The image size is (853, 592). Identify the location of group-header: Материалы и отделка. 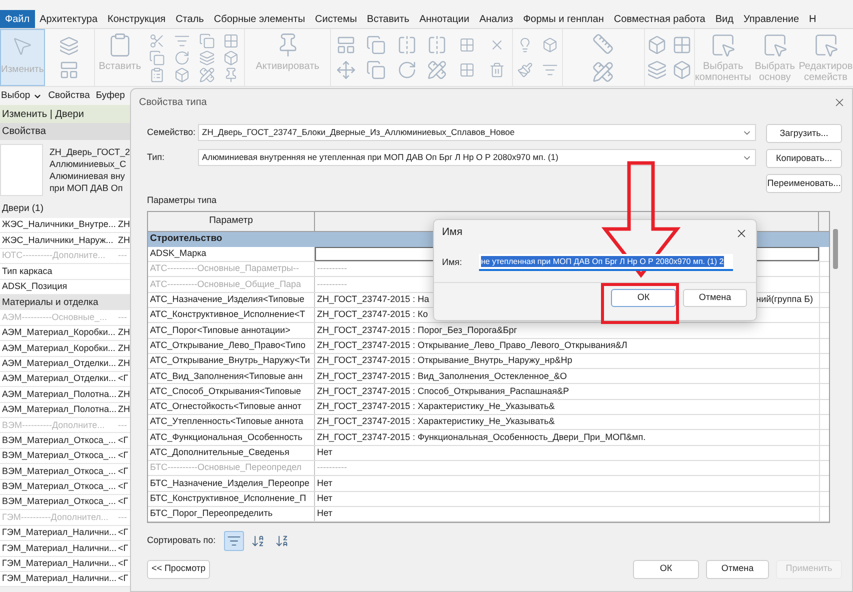
(65, 302).